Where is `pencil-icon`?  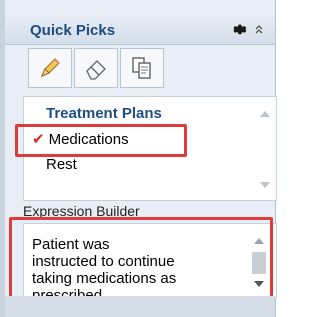
pencil-icon is located at coordinates (50, 67).